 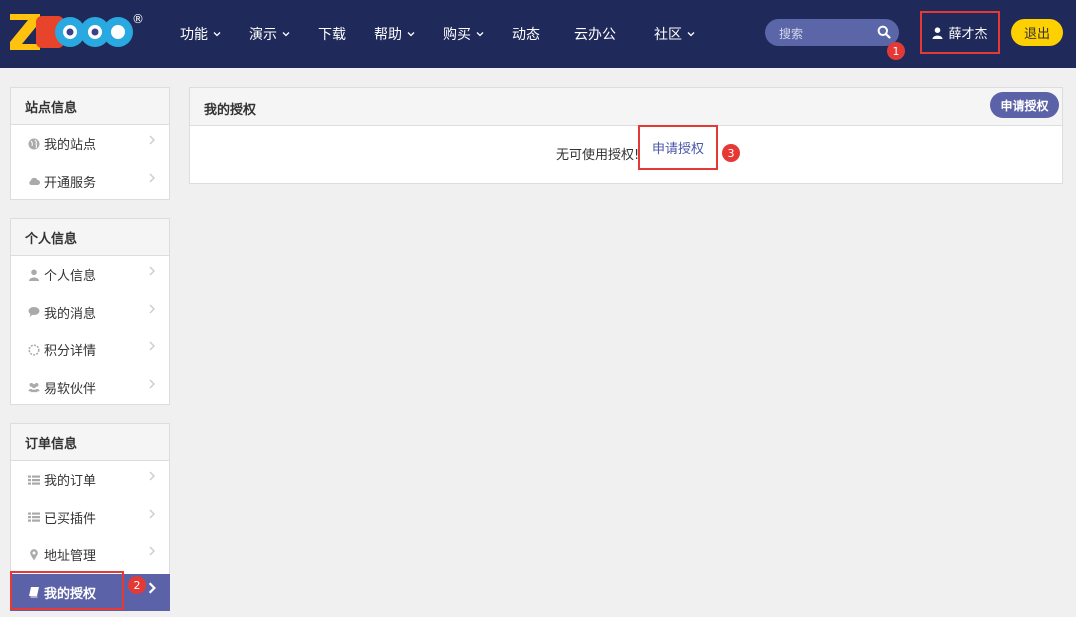 I want to click on search-box, so click(x=832, y=32).